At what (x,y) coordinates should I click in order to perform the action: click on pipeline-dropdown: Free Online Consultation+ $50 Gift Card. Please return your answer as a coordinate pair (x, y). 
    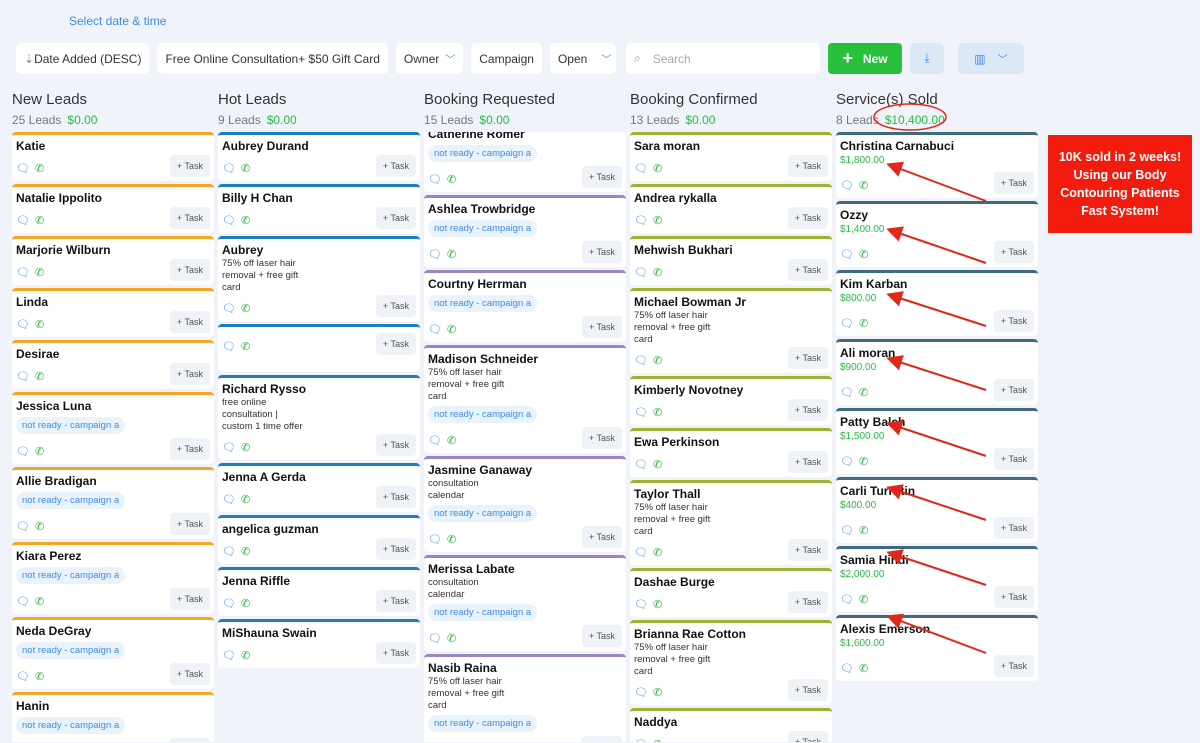
    Looking at the image, I should click on (272, 58).